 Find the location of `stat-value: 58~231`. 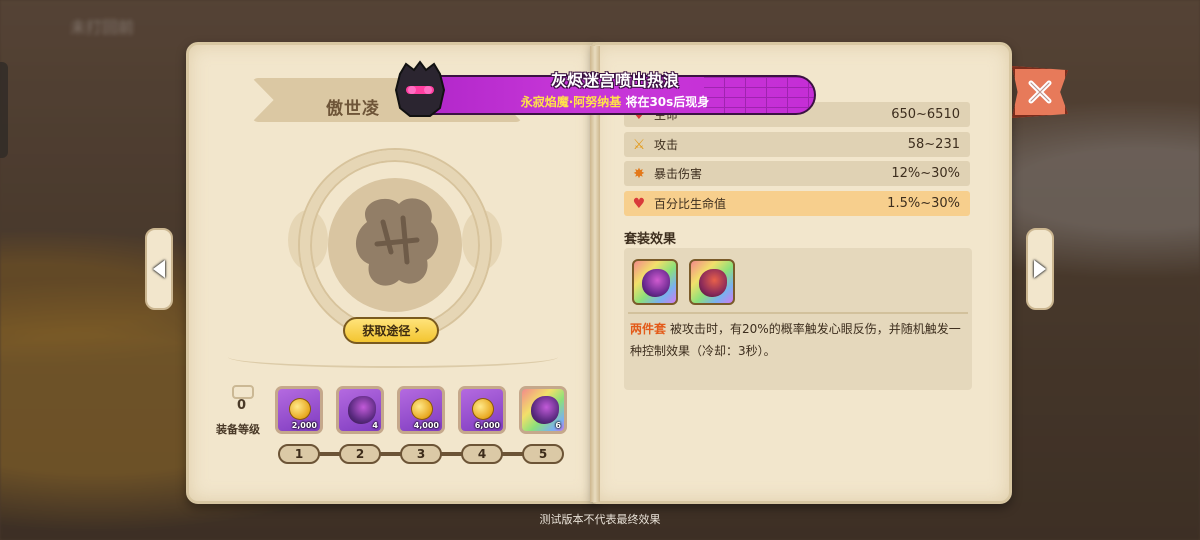

stat-value: 58~231 is located at coordinates (933, 144).